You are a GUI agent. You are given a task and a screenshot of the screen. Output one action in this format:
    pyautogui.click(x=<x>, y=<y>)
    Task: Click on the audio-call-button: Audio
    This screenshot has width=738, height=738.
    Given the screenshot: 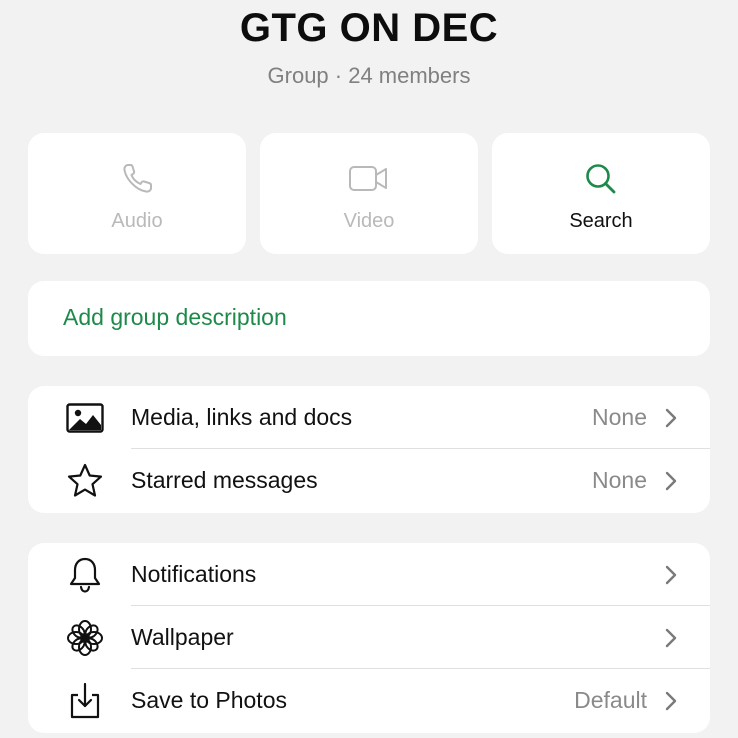 What is the action you would take?
    pyautogui.click(x=137, y=193)
    